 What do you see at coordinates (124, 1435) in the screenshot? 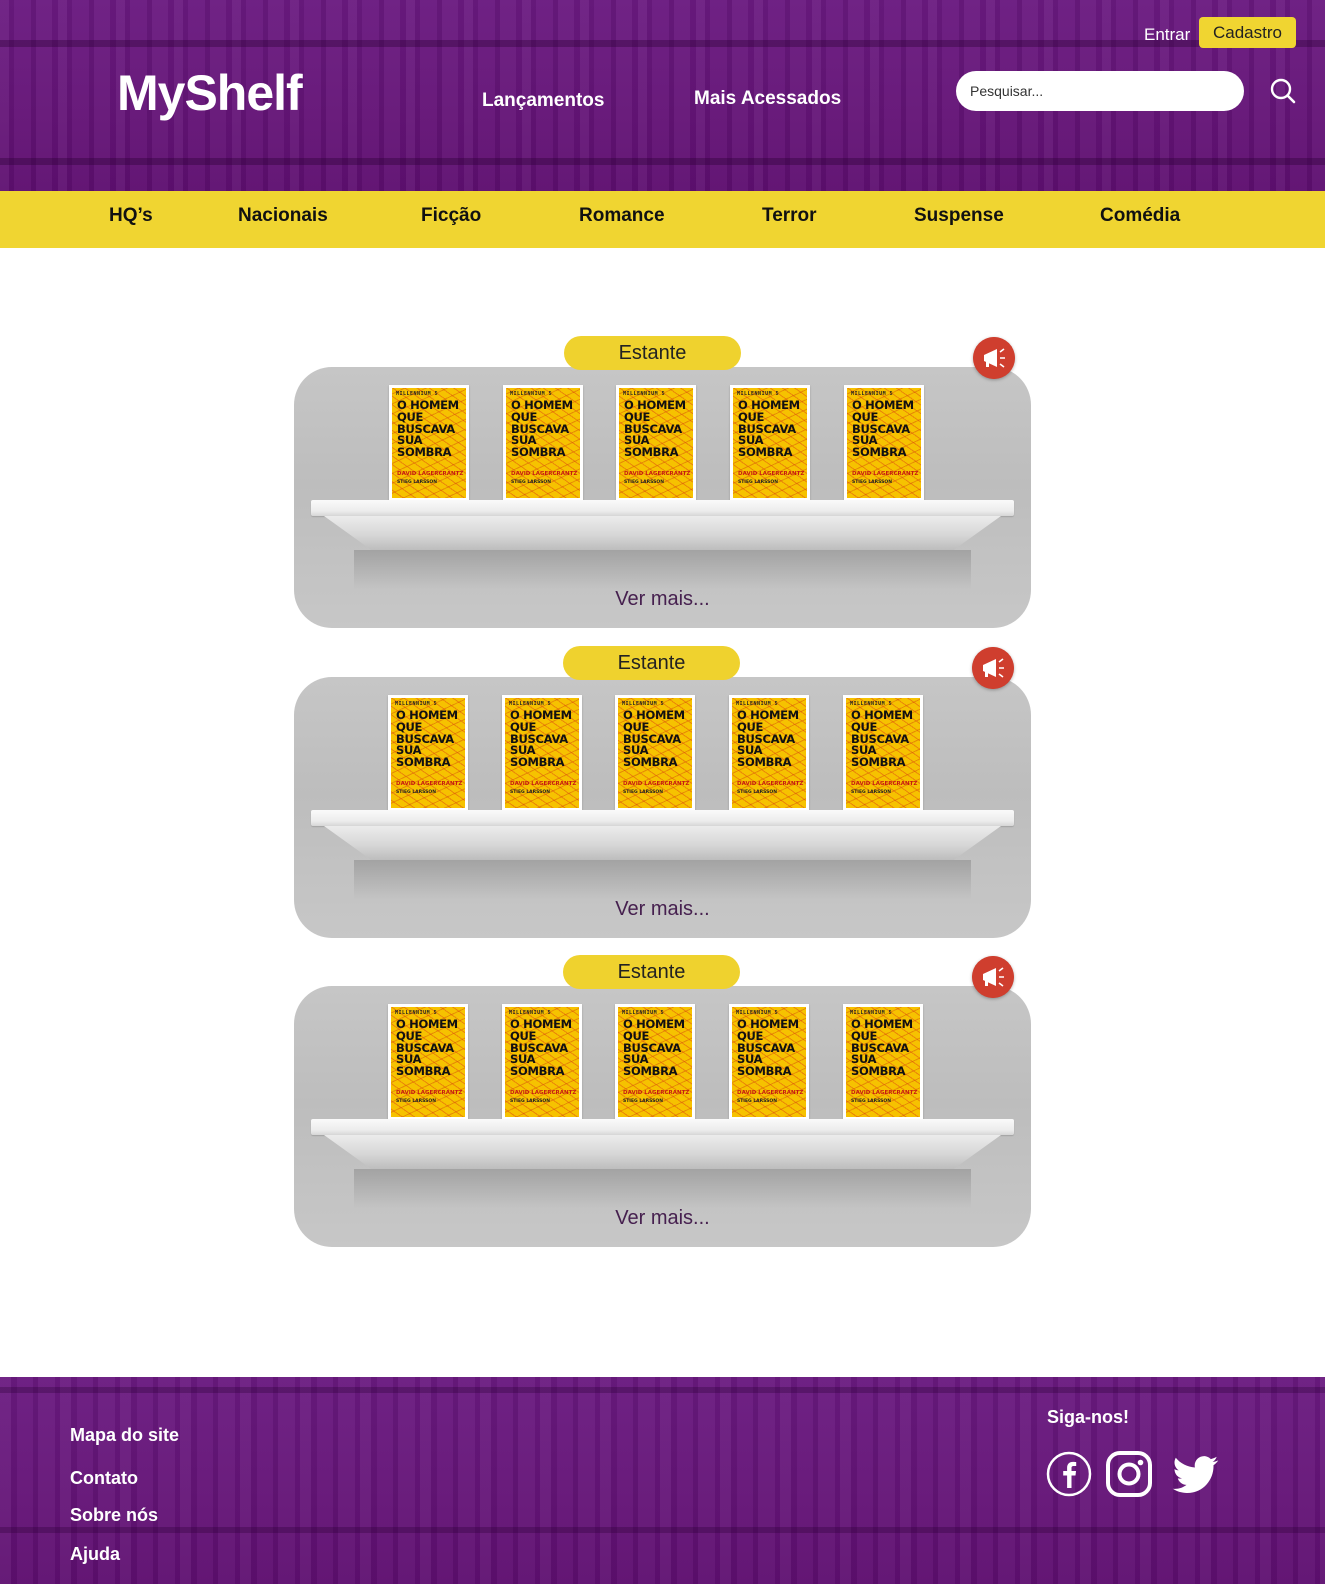
I see `footer-link-sitemap: Mapa do site` at bounding box center [124, 1435].